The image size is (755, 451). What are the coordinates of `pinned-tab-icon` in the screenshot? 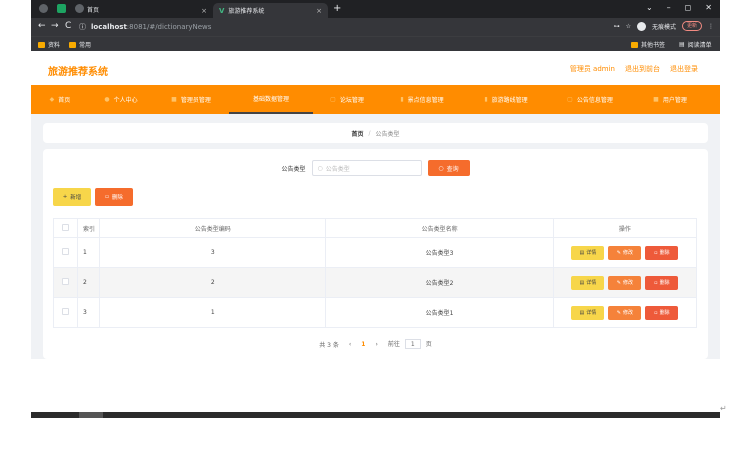 It's located at (43, 8).